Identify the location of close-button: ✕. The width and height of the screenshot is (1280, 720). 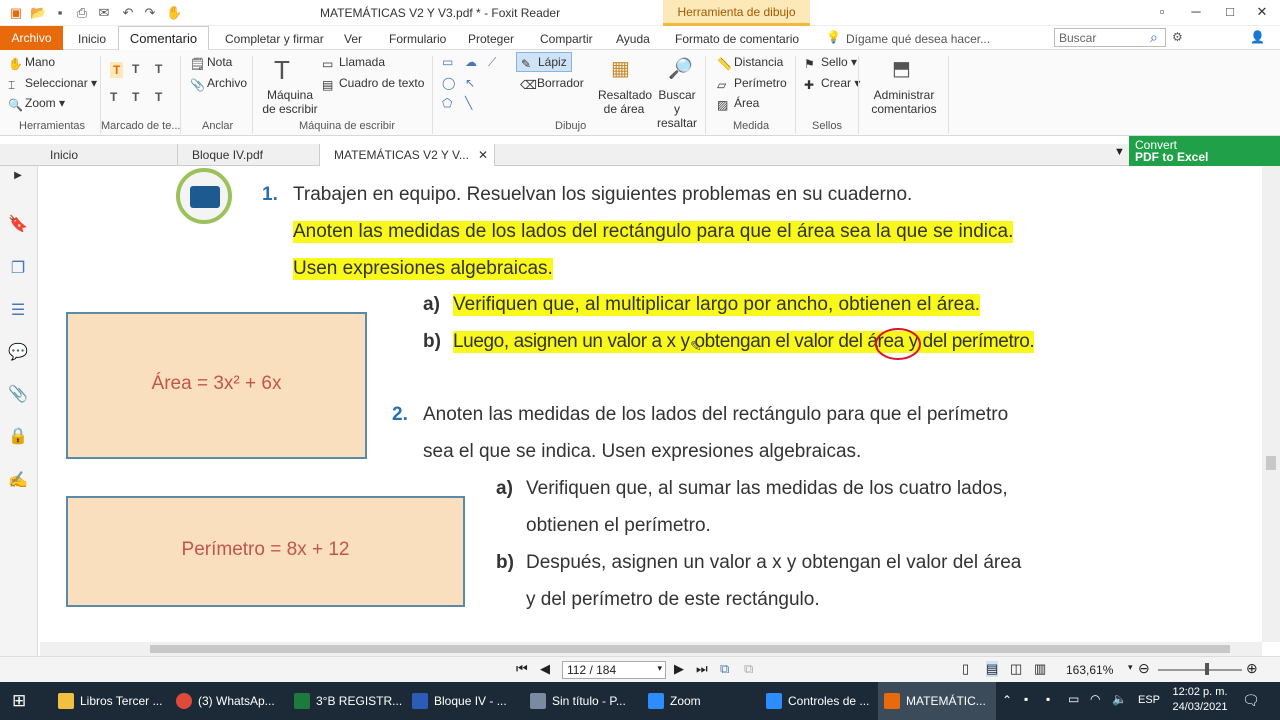
(1262, 13).